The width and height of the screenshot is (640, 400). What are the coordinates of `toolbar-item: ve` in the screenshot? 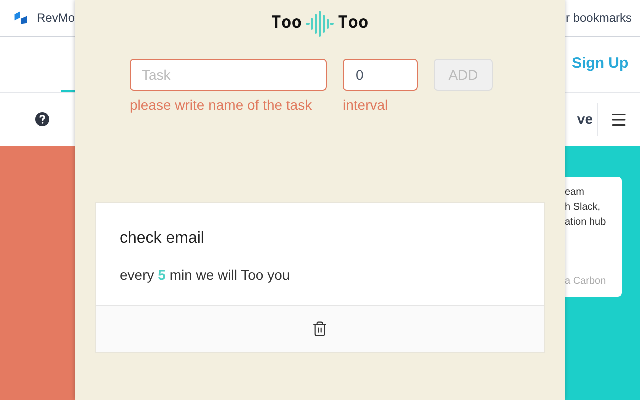 It's located at (580, 119).